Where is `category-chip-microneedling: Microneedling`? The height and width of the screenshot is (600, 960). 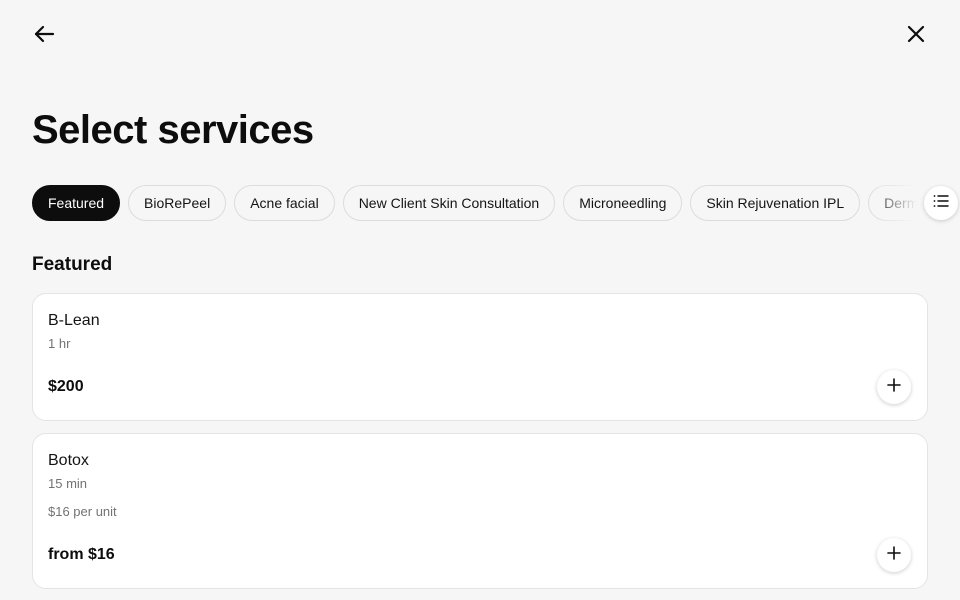 category-chip-microneedling: Microneedling is located at coordinates (623, 203).